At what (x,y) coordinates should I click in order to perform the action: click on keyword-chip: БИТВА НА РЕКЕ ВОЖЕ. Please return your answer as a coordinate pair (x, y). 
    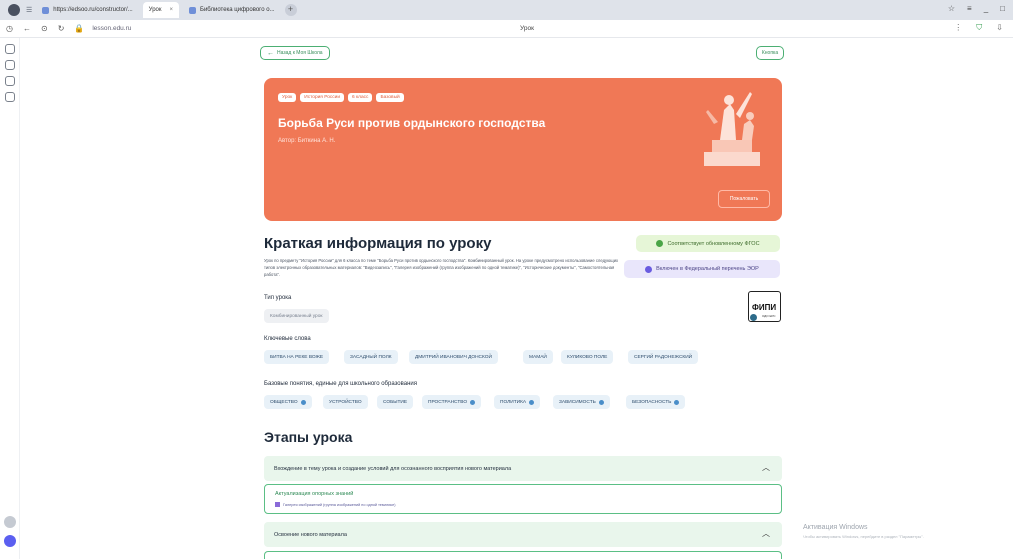
    Looking at the image, I should click on (297, 357).